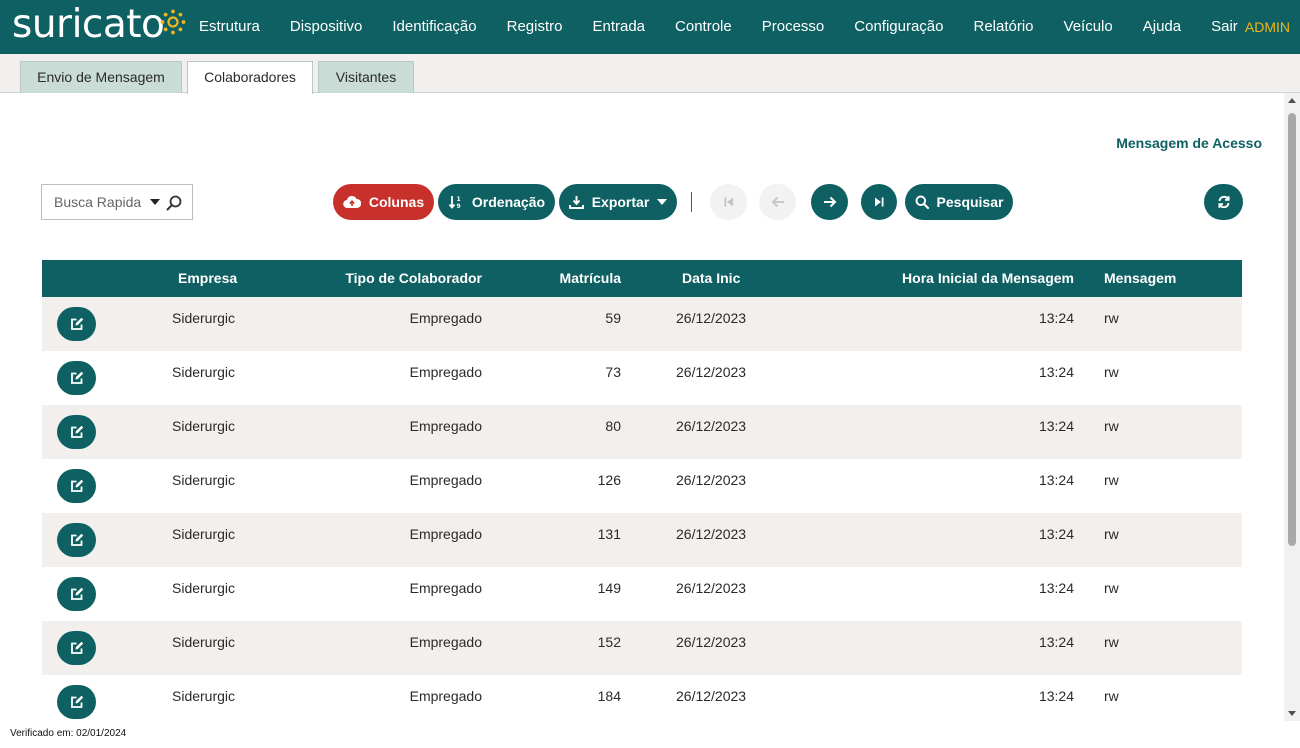  What do you see at coordinates (609, 642) in the screenshot?
I see `cell-matricula: 152` at bounding box center [609, 642].